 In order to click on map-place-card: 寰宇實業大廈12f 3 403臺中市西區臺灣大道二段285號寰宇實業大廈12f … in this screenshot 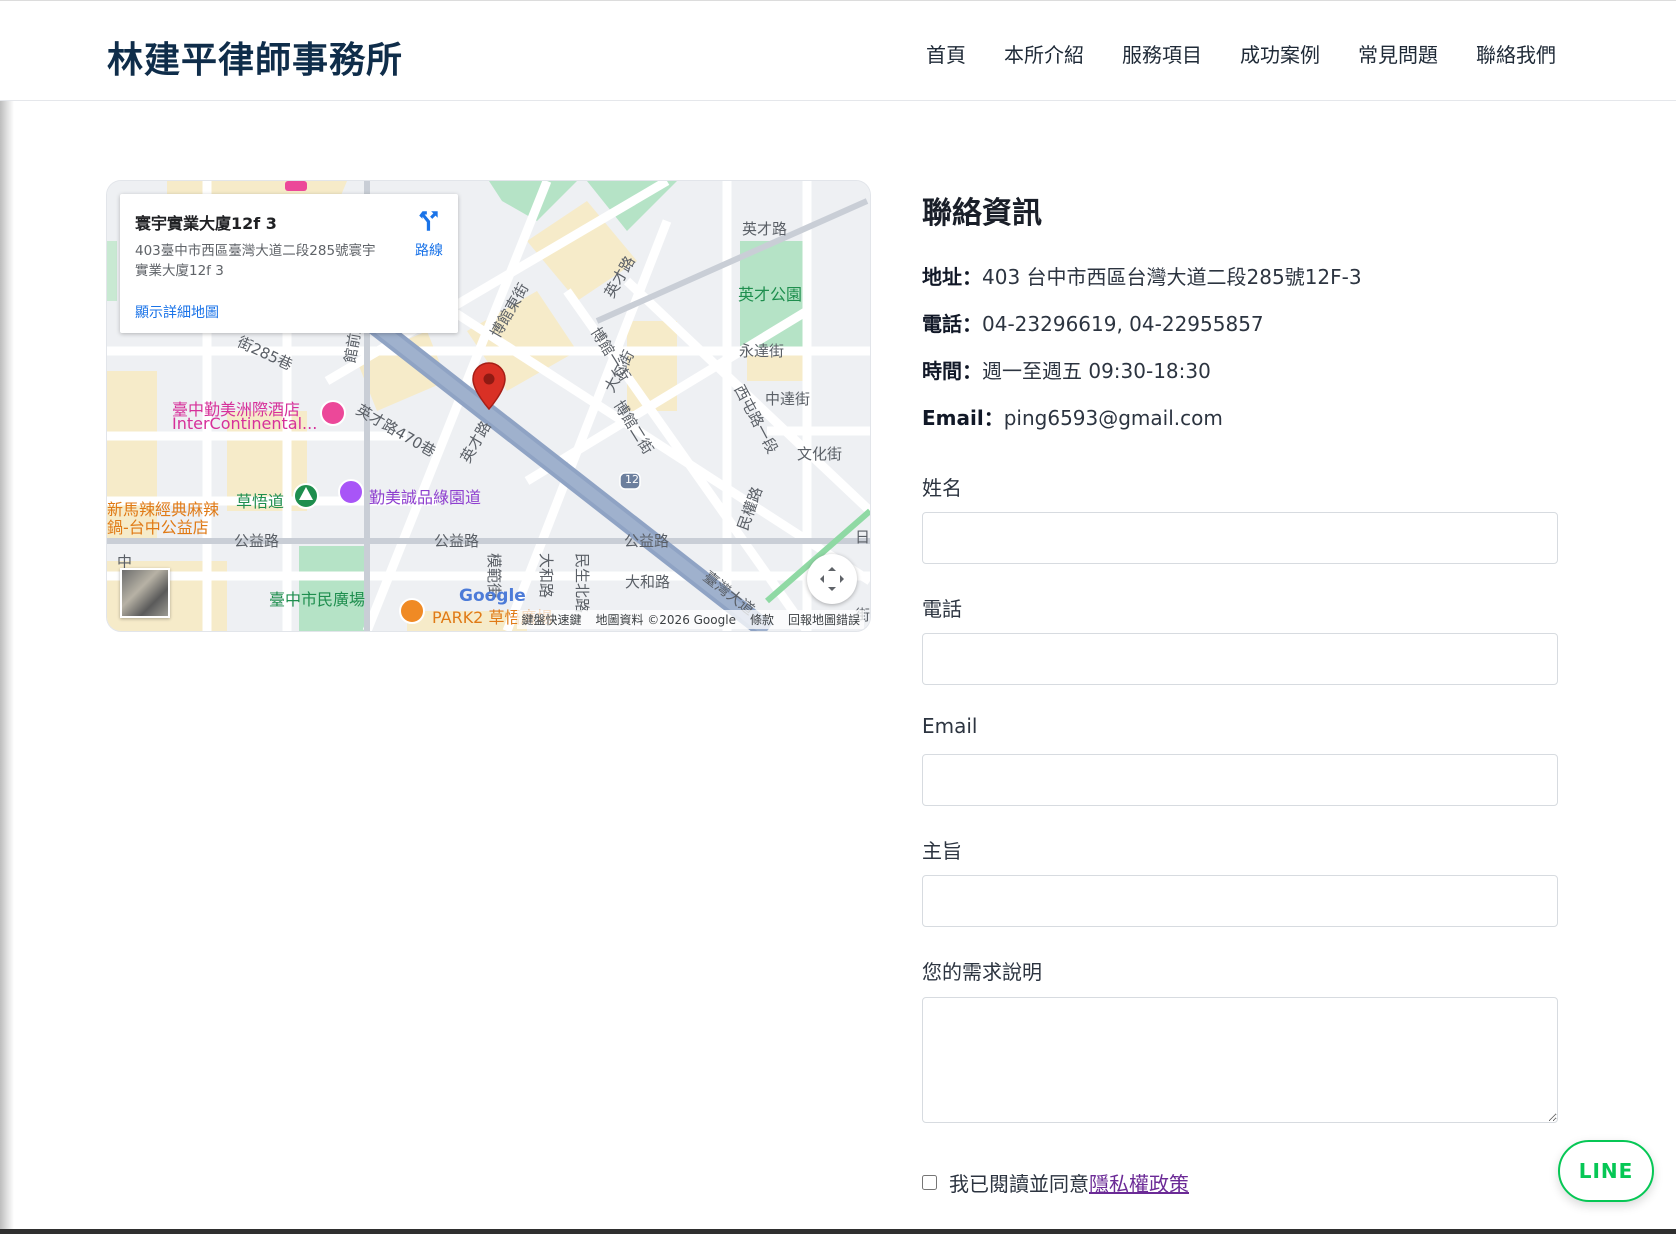, I will do `click(289, 263)`.